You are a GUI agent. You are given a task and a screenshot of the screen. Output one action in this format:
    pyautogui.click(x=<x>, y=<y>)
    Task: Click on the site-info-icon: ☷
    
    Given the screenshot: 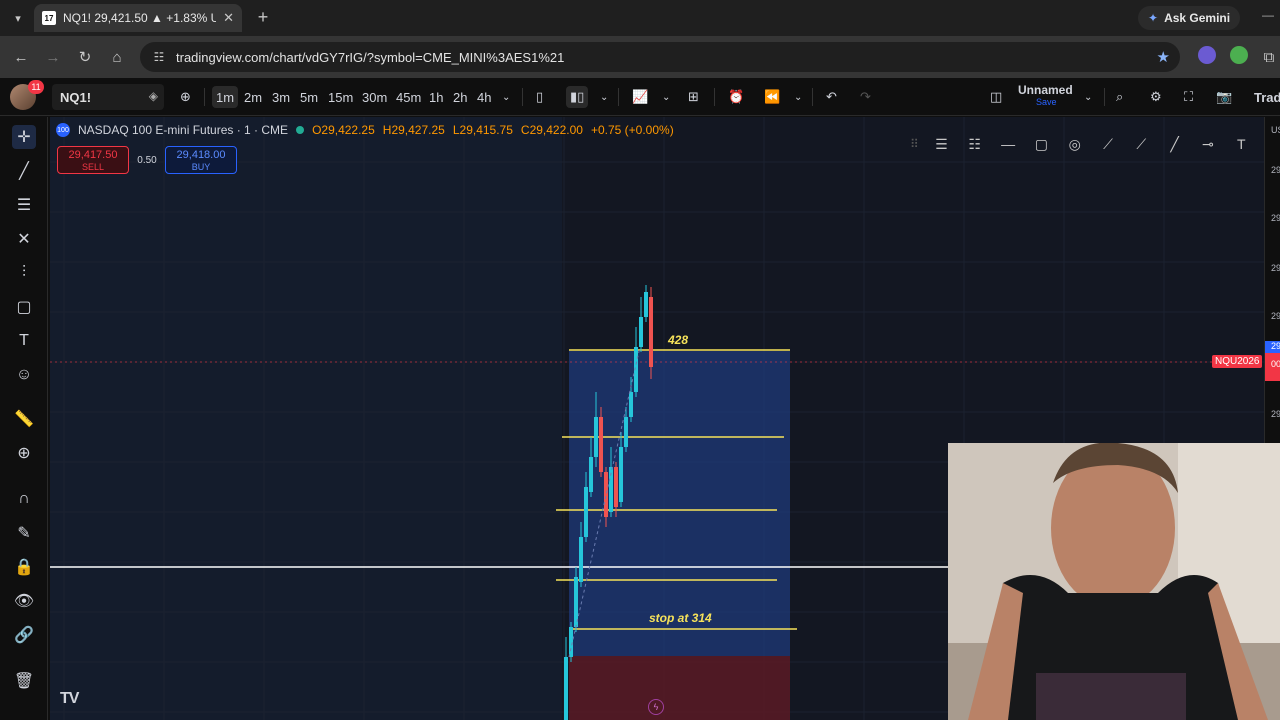 What is the action you would take?
    pyautogui.click(x=159, y=57)
    